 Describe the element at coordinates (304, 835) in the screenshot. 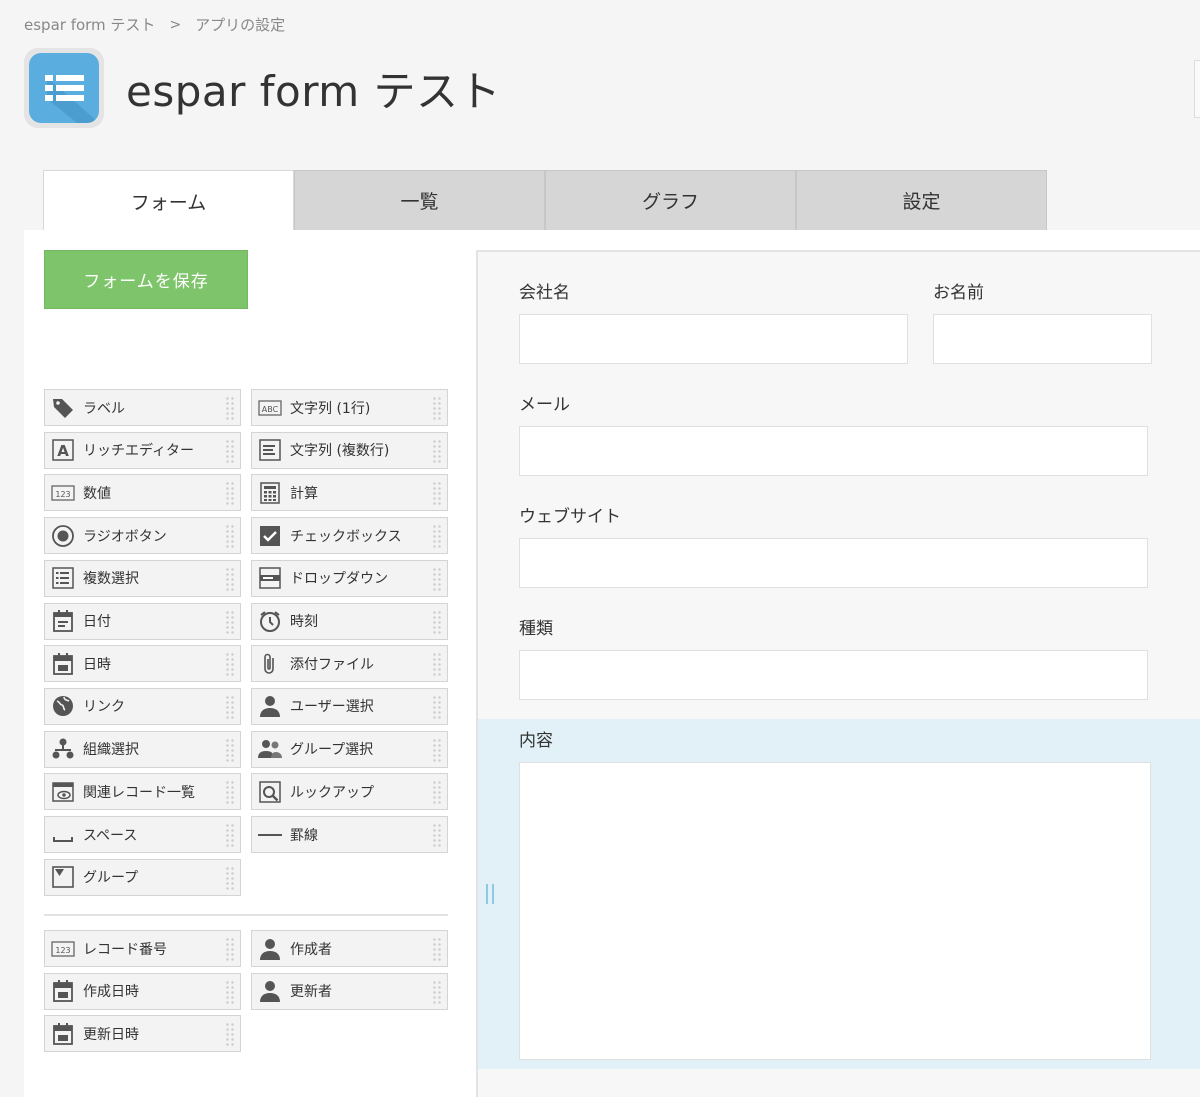

I see `field-type-label: 罫線` at that location.